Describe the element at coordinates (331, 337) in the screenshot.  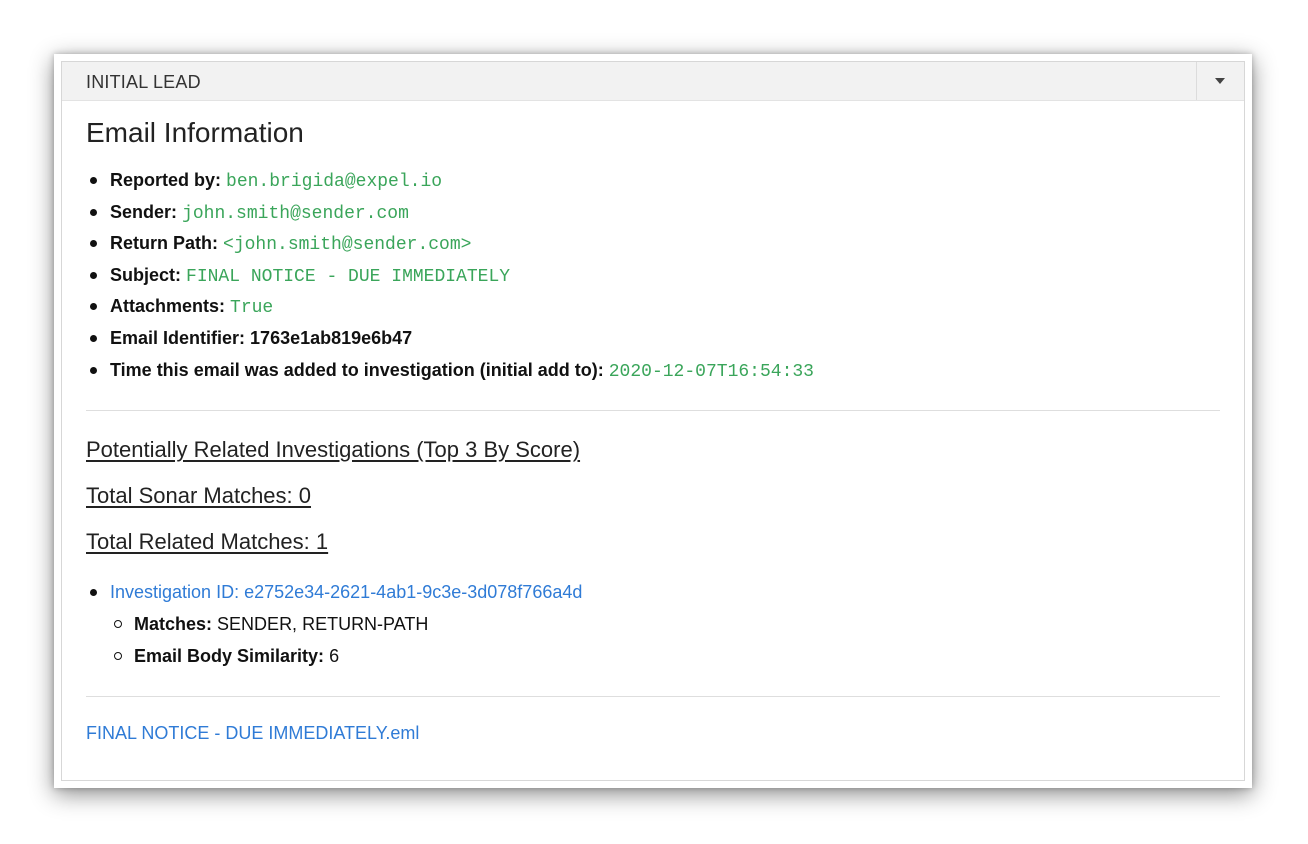
I see `email-identifier-value: 1763e1ab819e6b47` at that location.